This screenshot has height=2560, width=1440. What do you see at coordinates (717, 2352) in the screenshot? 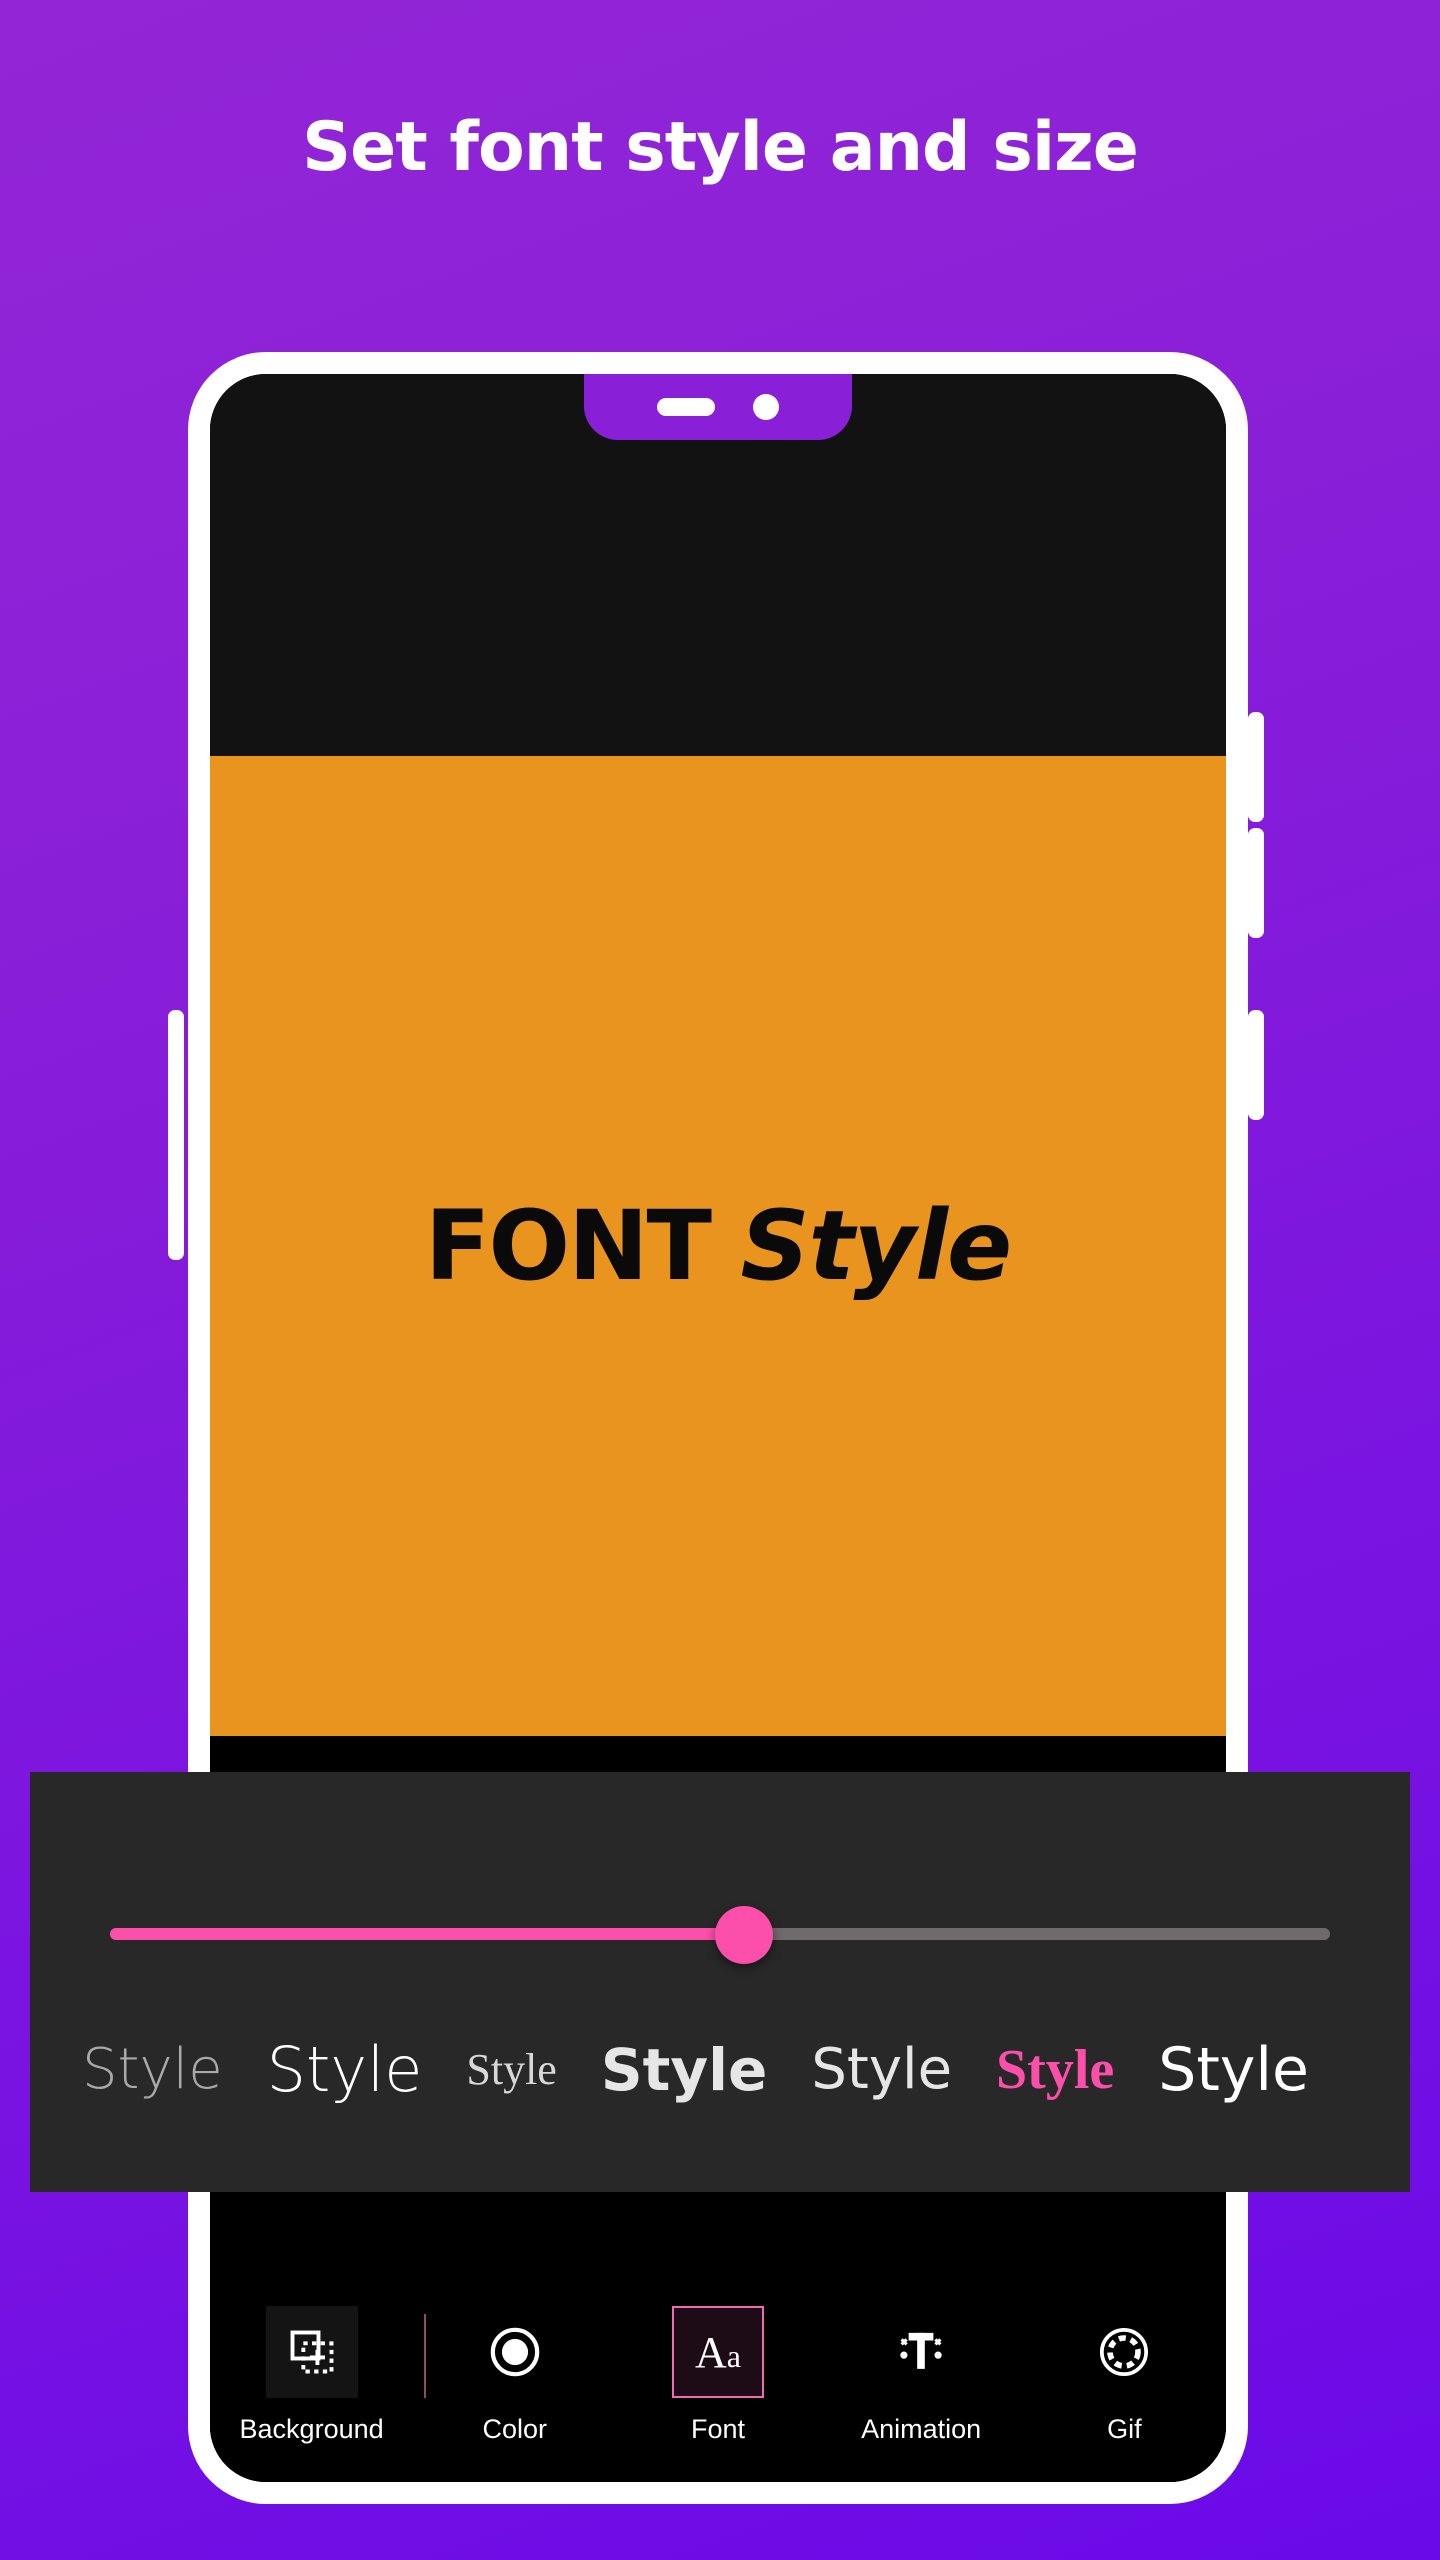
I see `font-aa-icon: Aa` at bounding box center [717, 2352].